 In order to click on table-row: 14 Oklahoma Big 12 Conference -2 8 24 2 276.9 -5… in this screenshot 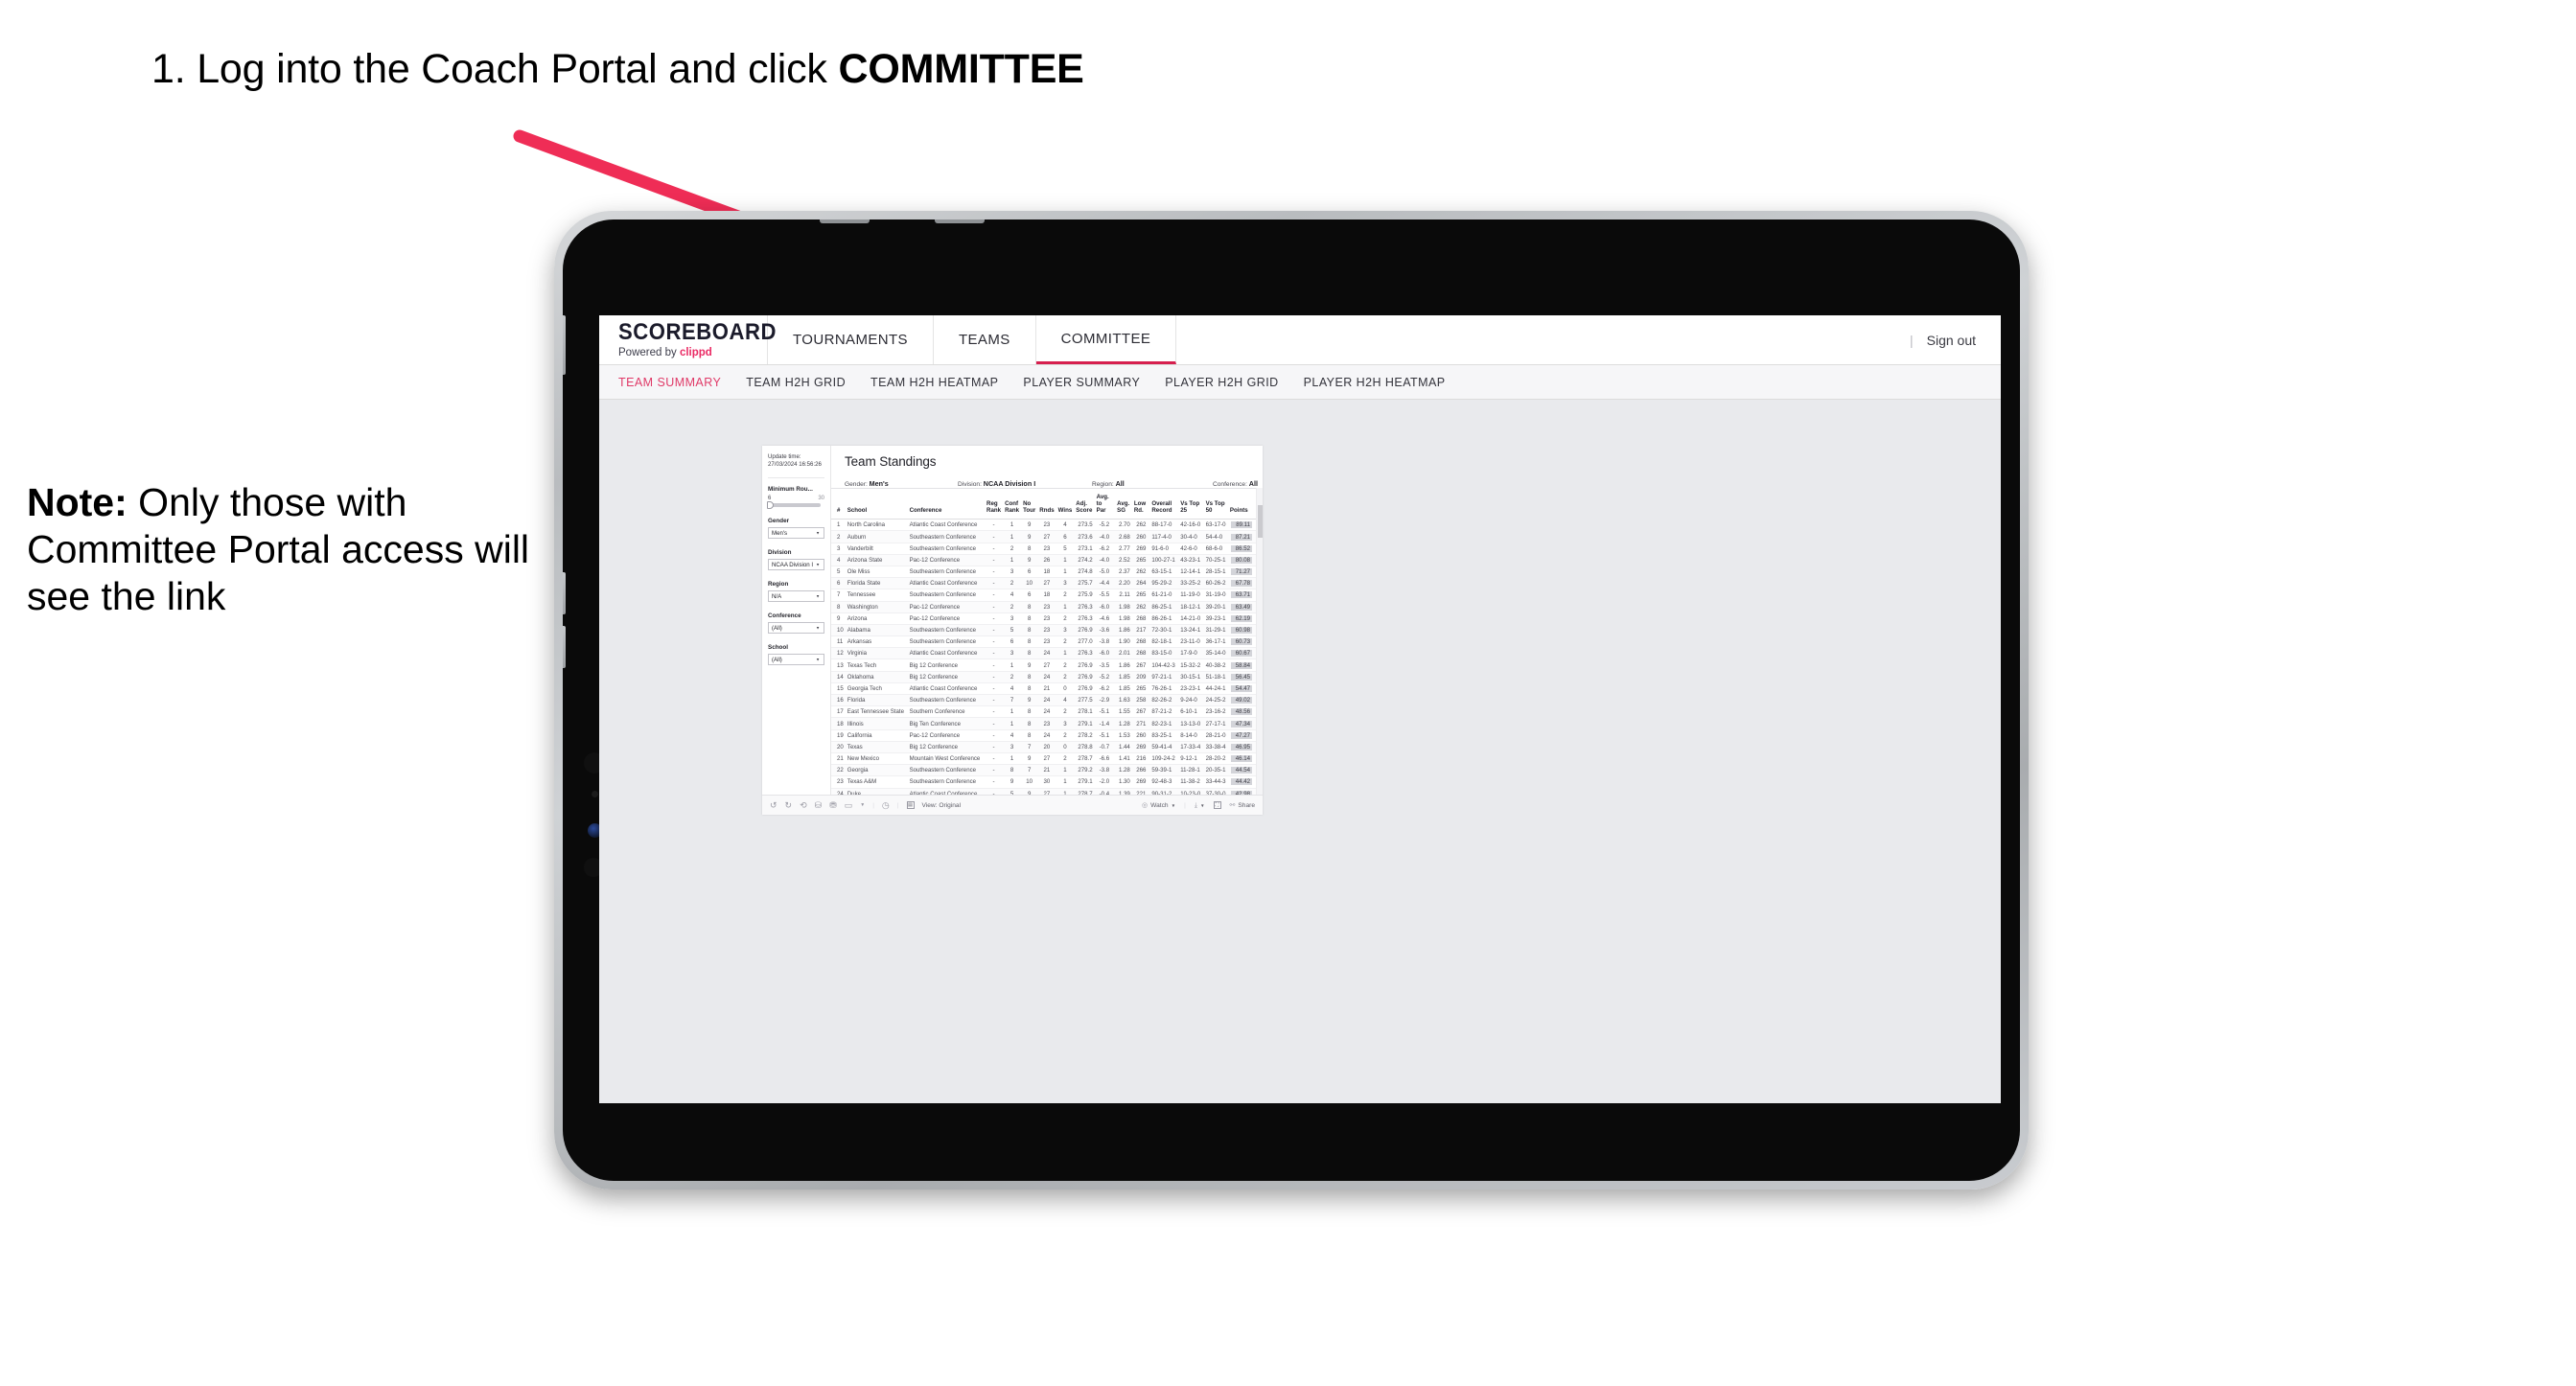, I will do `click(1043, 677)`.